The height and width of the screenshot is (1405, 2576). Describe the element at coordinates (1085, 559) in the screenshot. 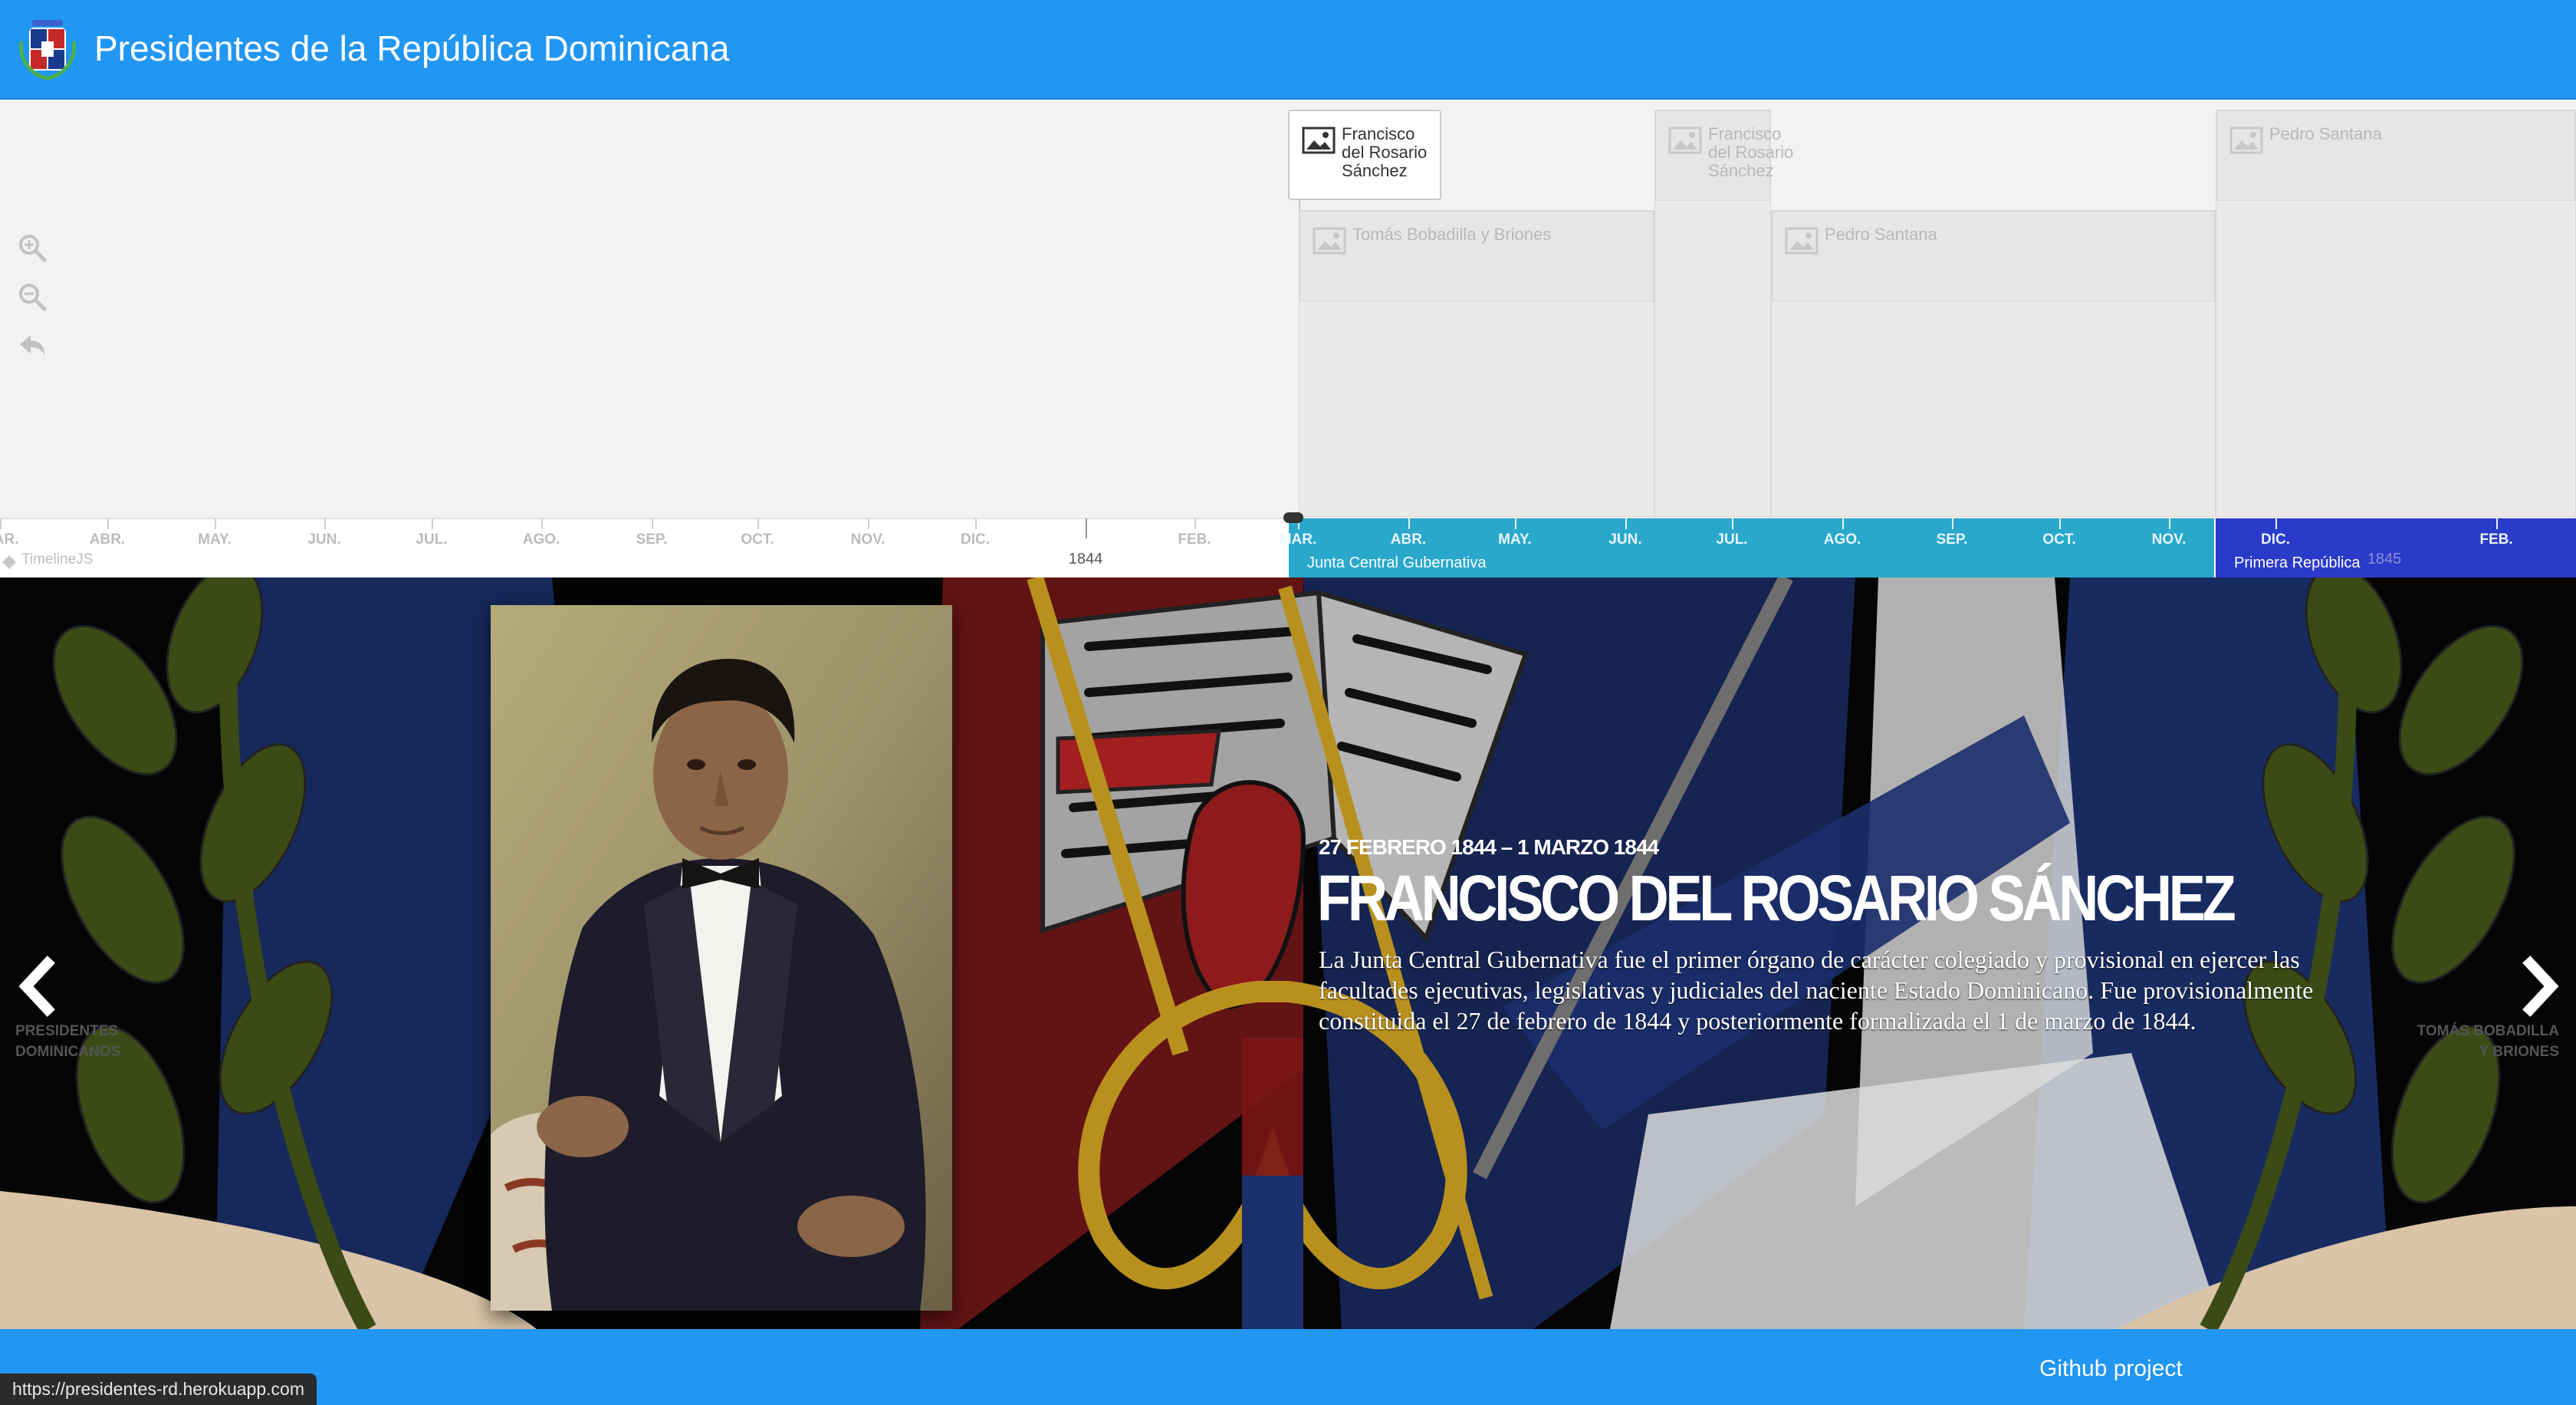

I see `year-label: 1844` at that location.